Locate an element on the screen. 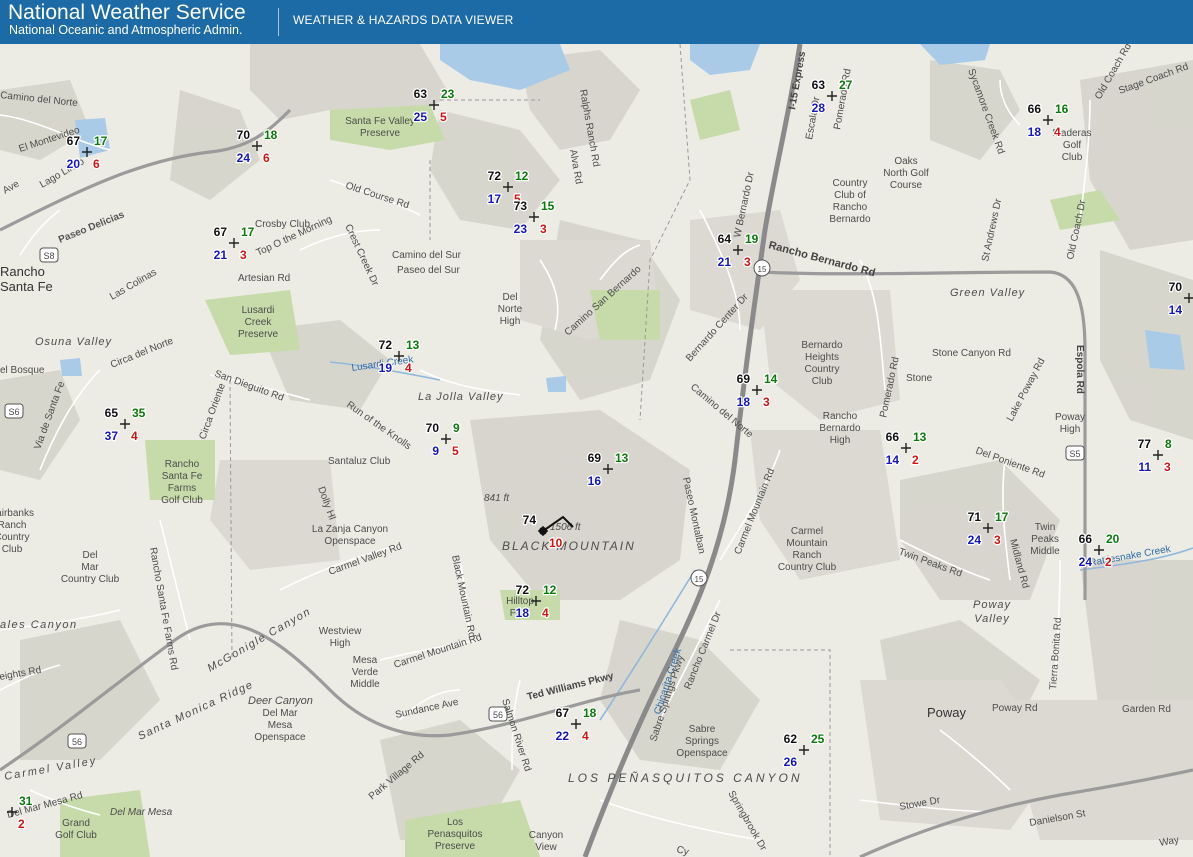  station-wind-gust: 10 is located at coordinates (556, 543).